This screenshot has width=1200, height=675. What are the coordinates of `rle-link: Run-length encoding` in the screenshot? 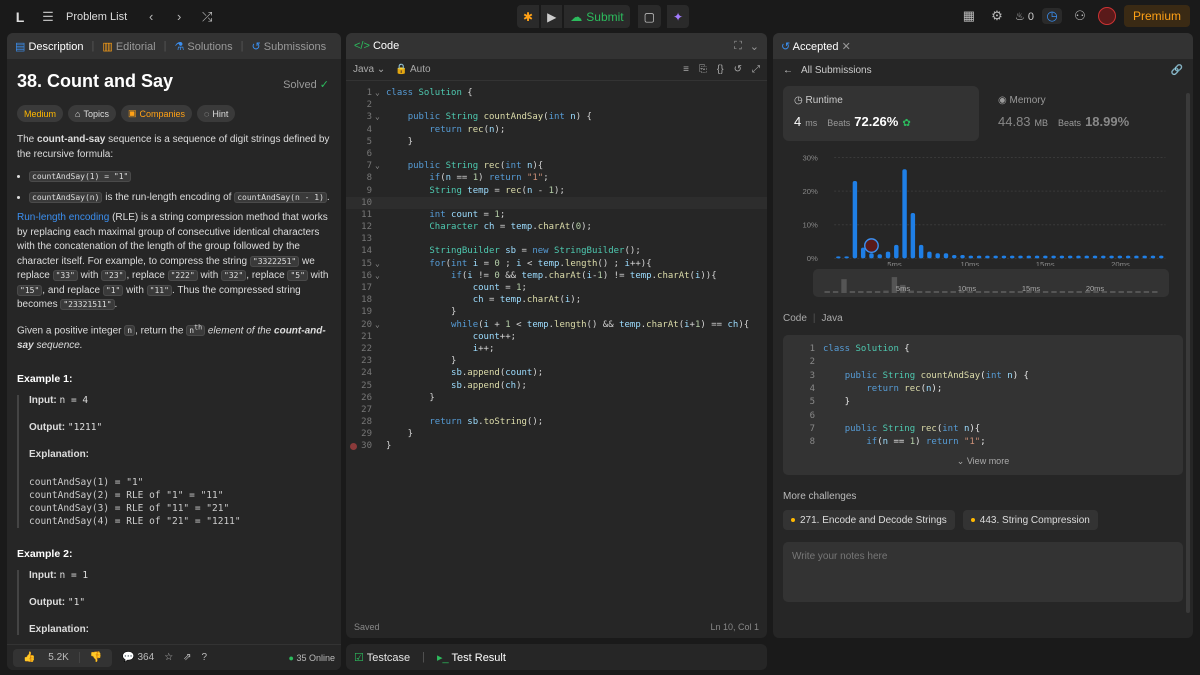 It's located at (63, 217).